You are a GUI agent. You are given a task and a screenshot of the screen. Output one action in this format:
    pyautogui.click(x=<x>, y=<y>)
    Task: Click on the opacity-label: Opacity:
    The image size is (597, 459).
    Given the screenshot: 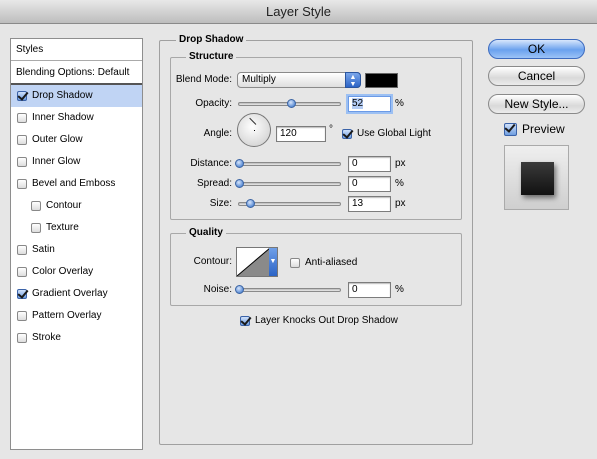 What is the action you would take?
    pyautogui.click(x=213, y=103)
    